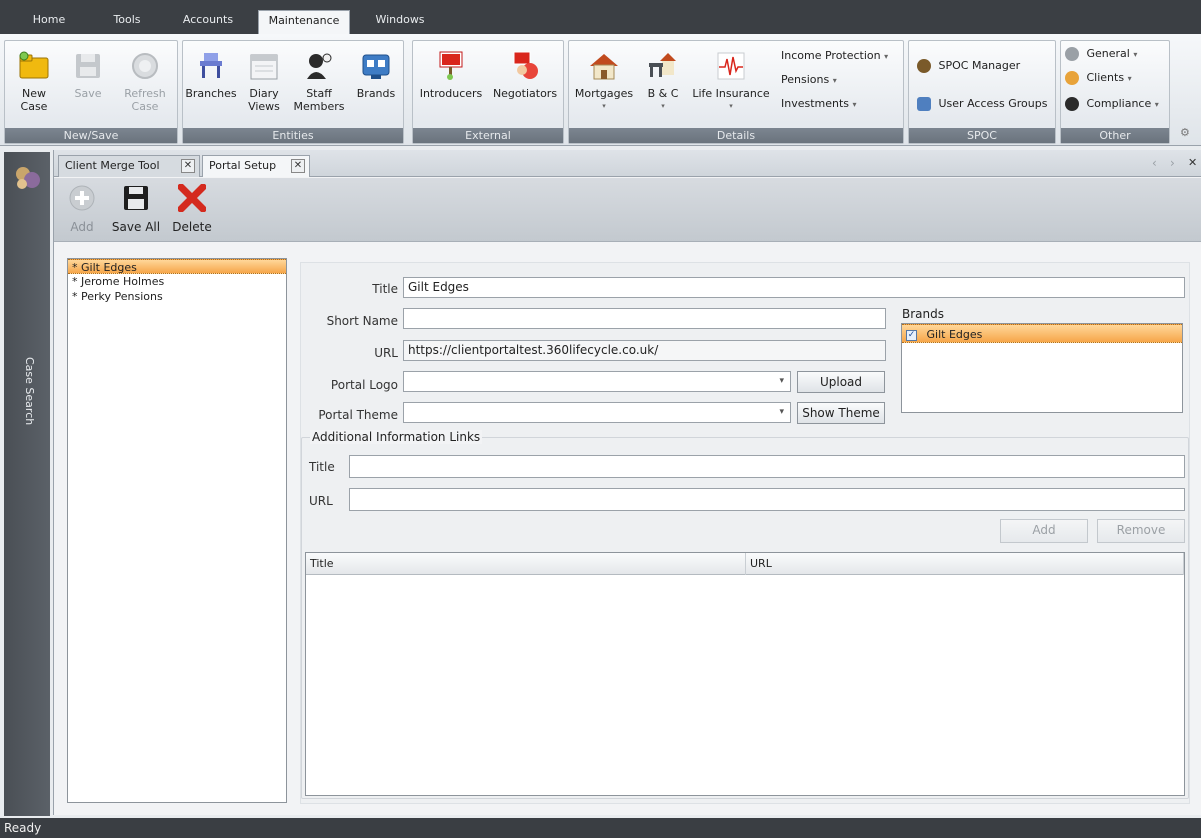 This screenshot has height=838, width=1201. What do you see at coordinates (526, 564) in the screenshot?
I see `column-header-title: Title` at bounding box center [526, 564].